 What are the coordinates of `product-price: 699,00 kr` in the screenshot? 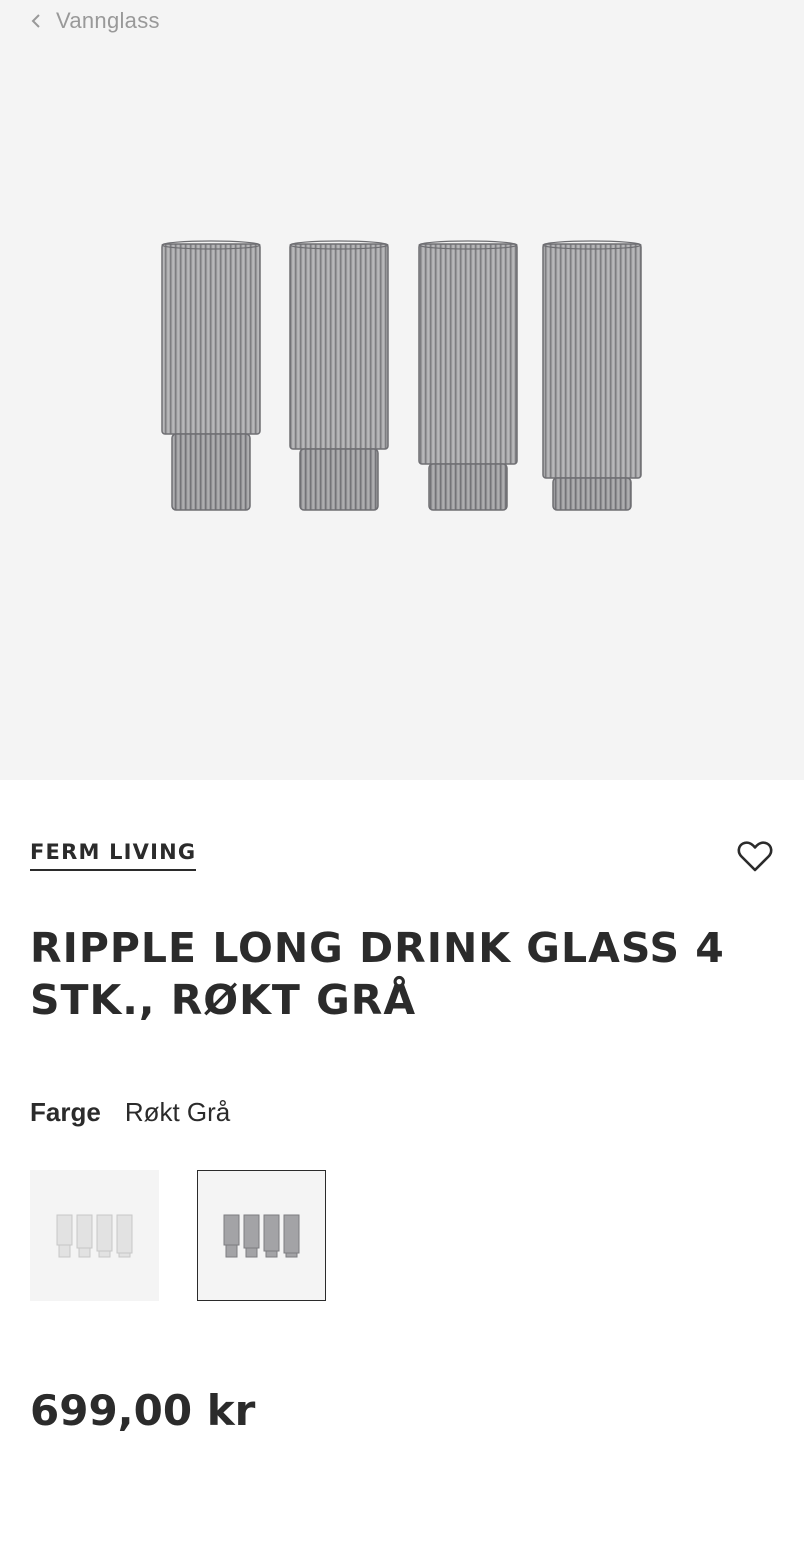 It's located at (143, 1410).